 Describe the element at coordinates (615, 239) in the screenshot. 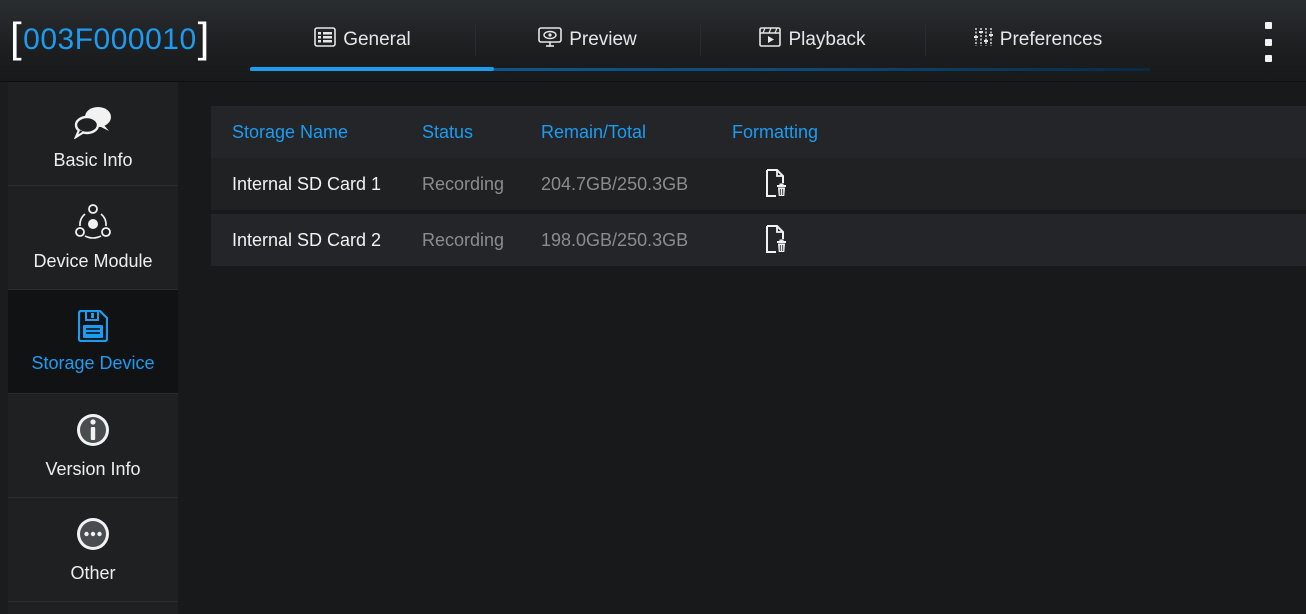

I see `storage-remain-total: 198.0GB/250.3GB` at that location.